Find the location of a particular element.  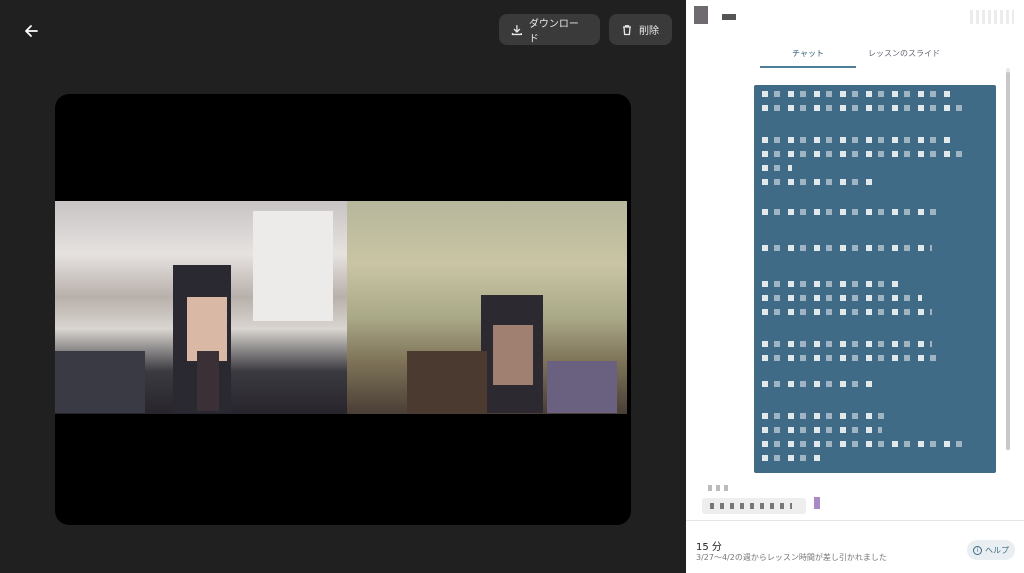

footer-divider is located at coordinates (855, 520).